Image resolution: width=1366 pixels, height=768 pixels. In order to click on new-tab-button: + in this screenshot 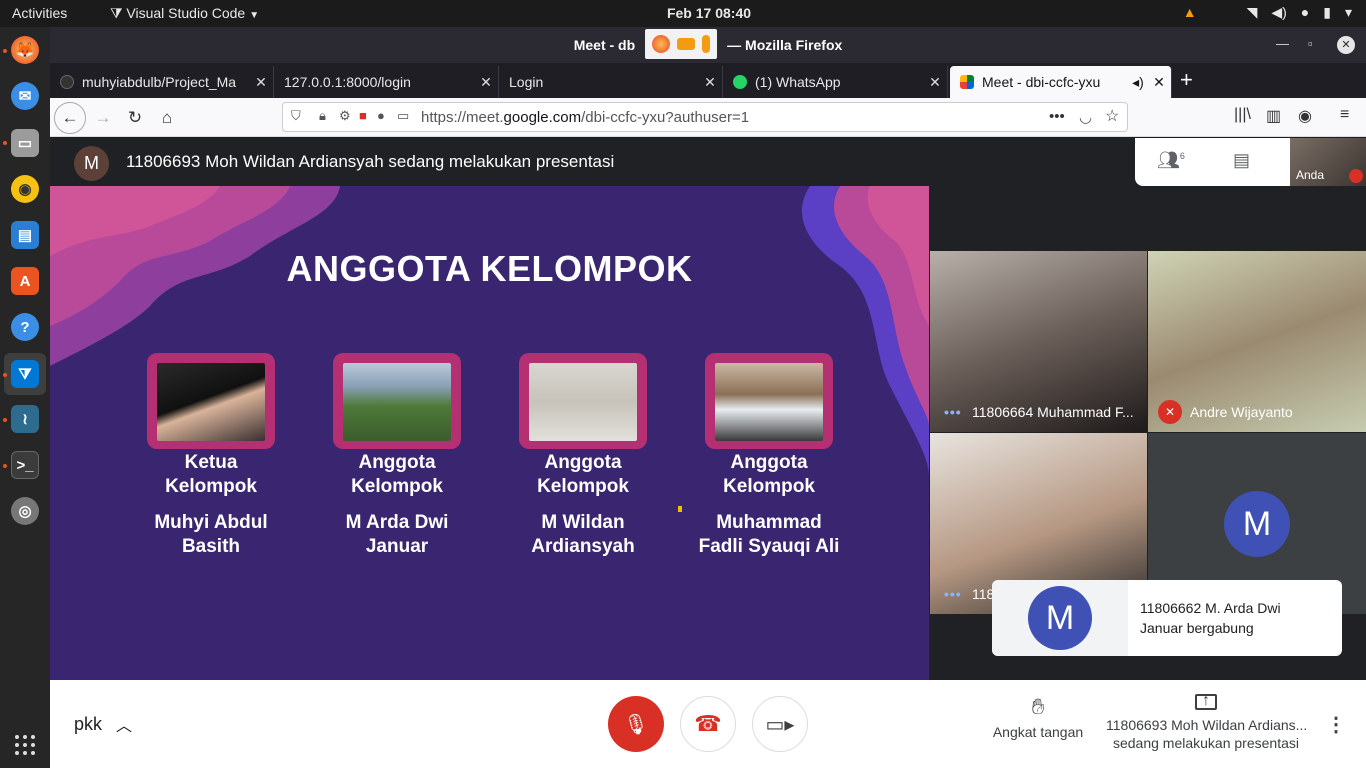, I will do `click(1186, 80)`.